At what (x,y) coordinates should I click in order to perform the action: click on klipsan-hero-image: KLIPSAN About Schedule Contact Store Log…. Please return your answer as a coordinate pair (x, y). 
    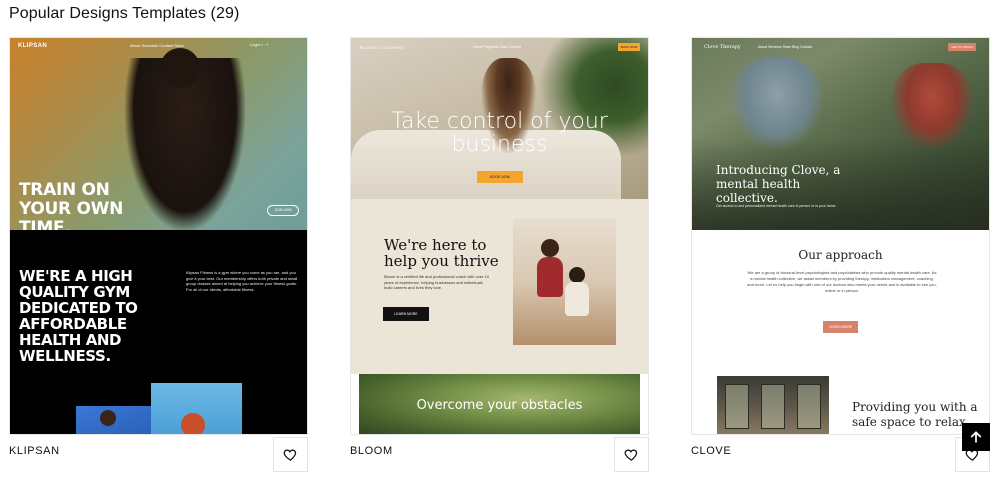
    Looking at the image, I should click on (158, 138).